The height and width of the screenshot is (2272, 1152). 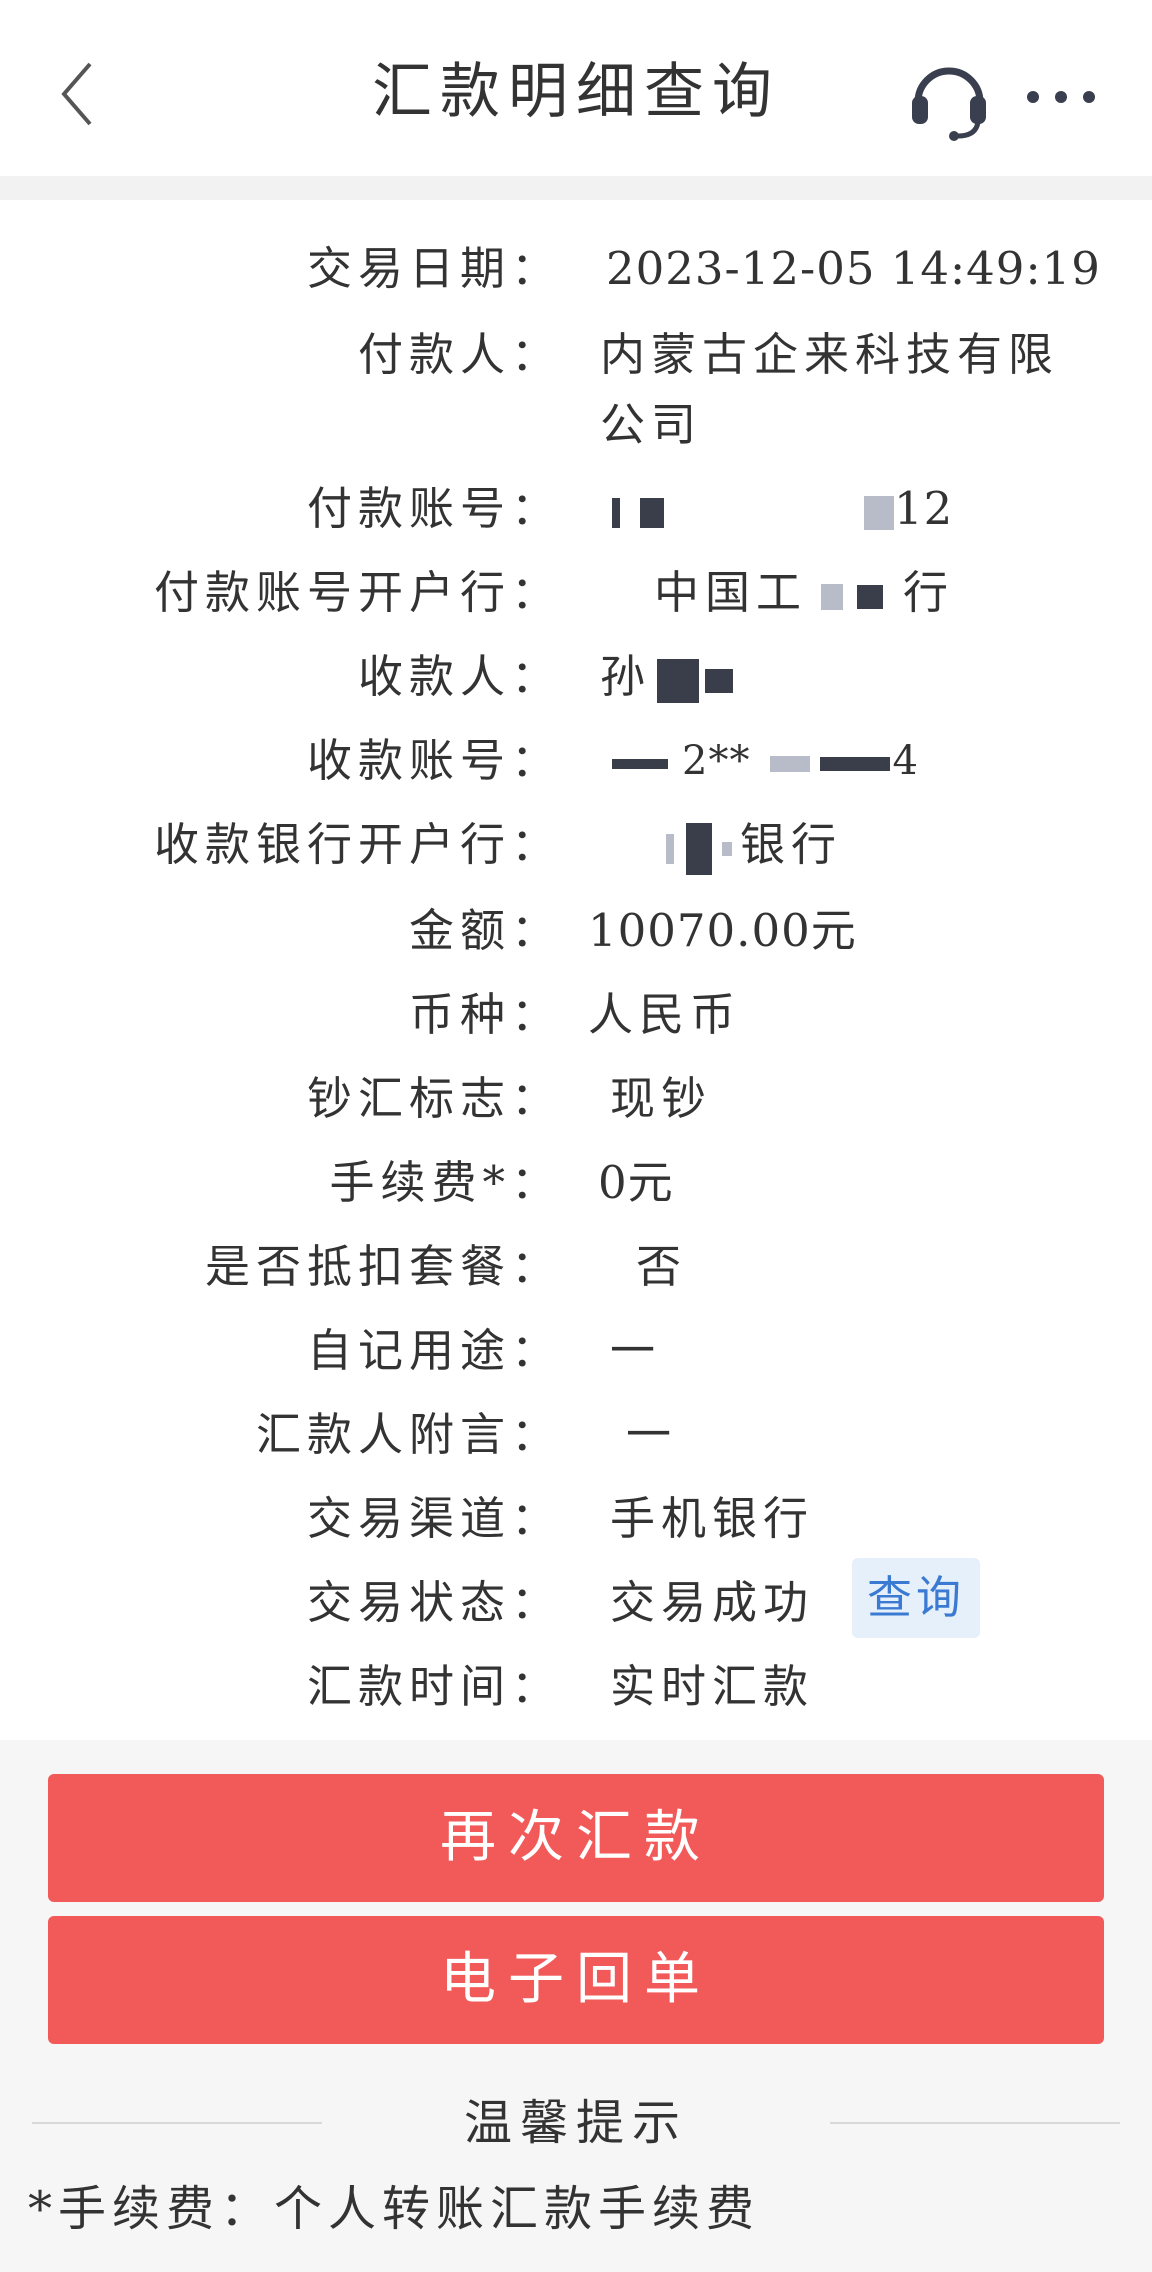 What do you see at coordinates (434, 1686) in the screenshot?
I see `label-remit-time: 汇款时间：` at bounding box center [434, 1686].